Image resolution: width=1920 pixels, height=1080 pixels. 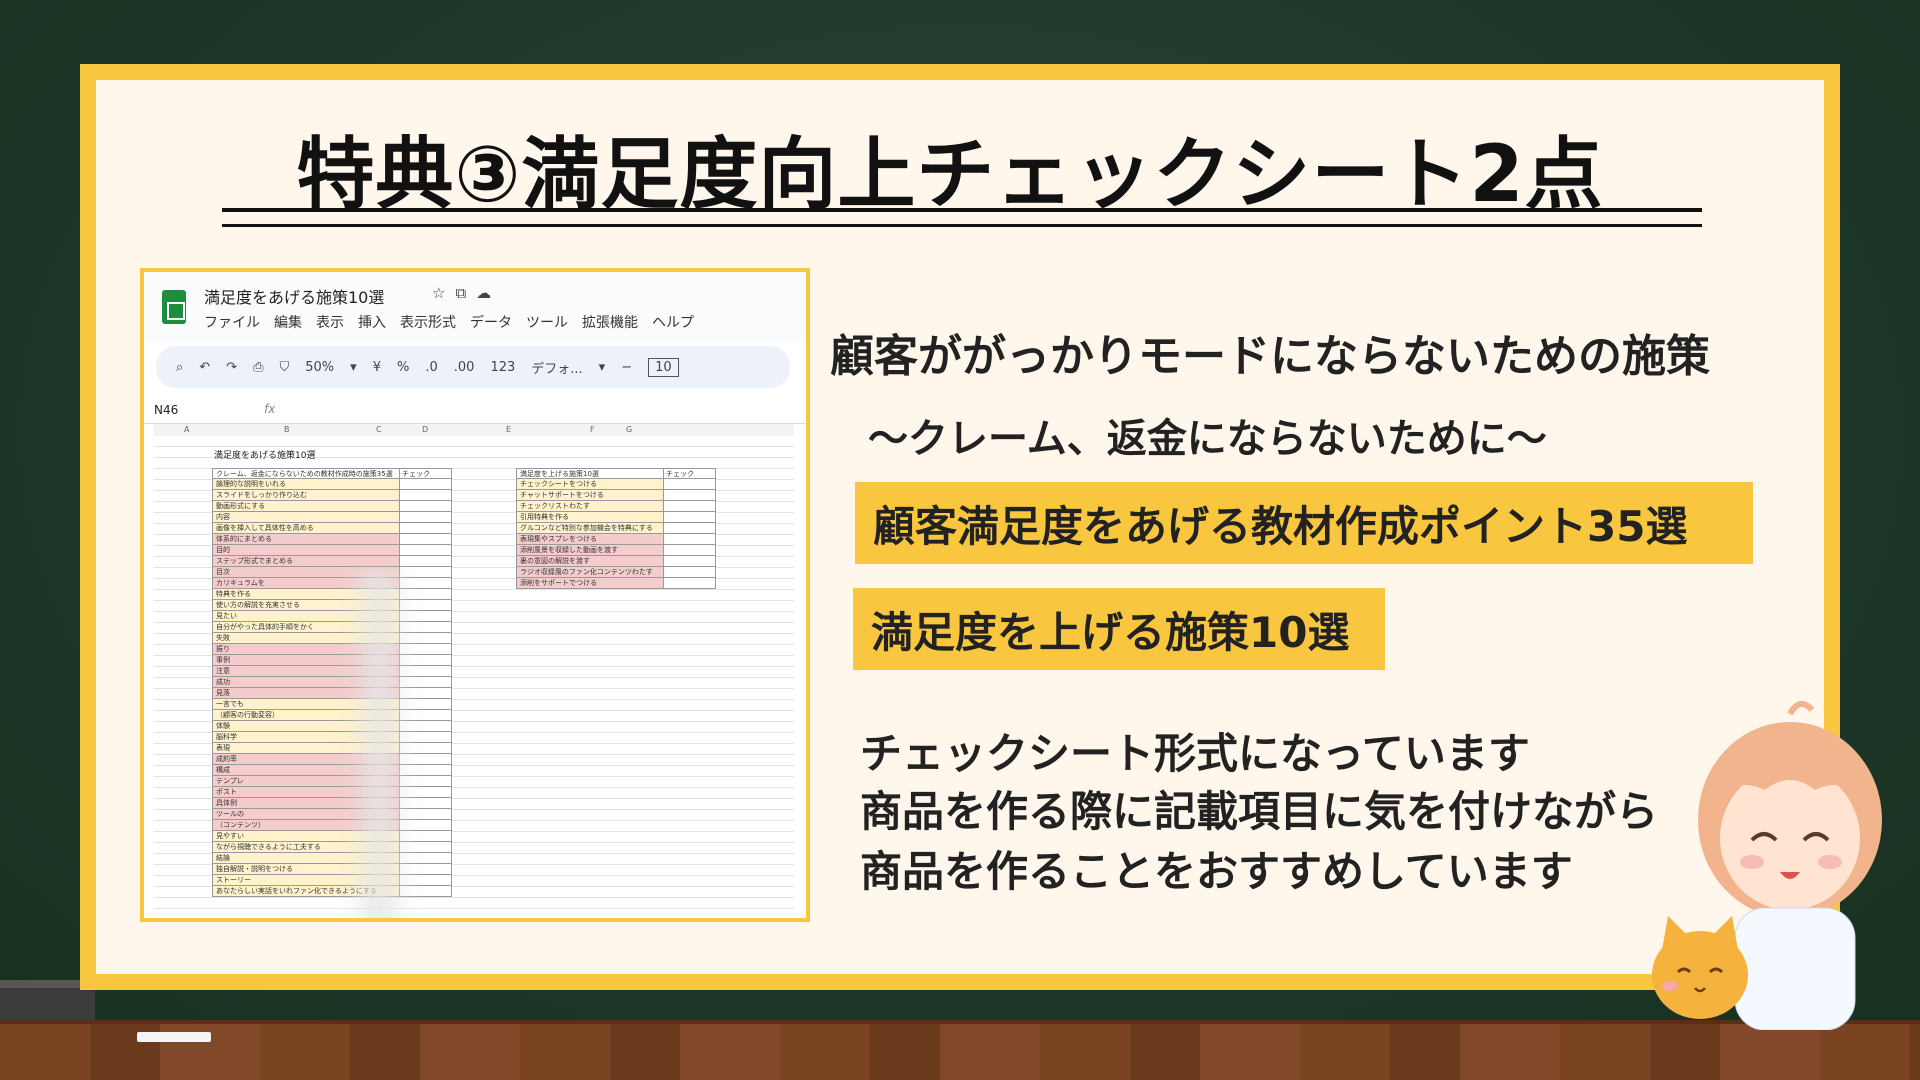 What do you see at coordinates (1752, 862) in the screenshot?
I see `left-blush` at bounding box center [1752, 862].